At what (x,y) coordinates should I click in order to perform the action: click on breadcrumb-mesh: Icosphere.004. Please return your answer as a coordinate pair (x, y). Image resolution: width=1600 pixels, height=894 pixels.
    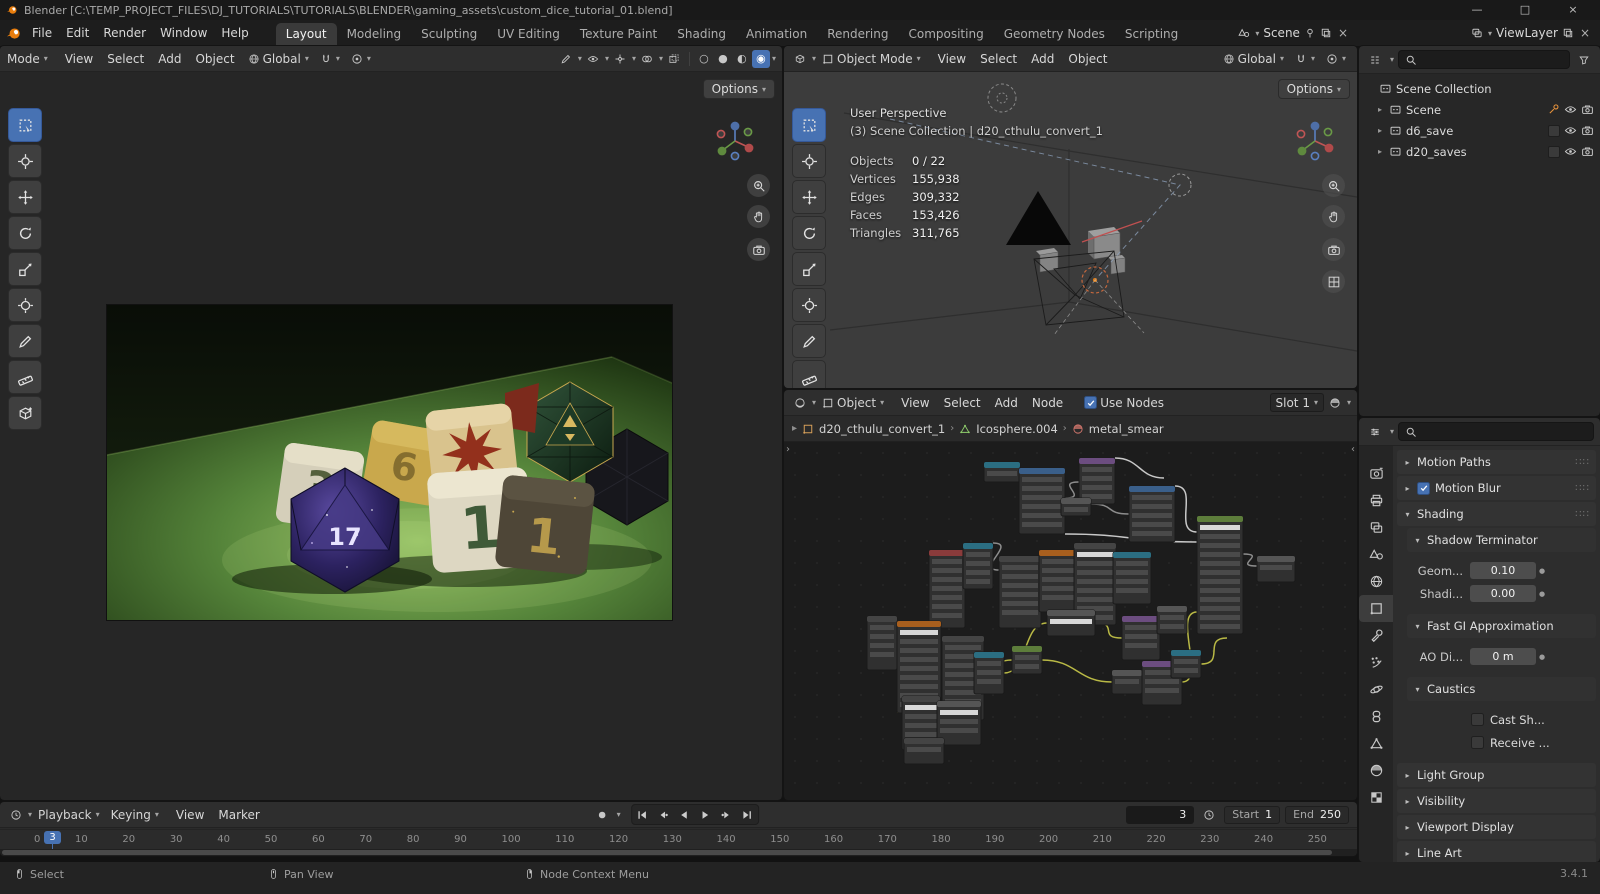
    Looking at the image, I should click on (1017, 429).